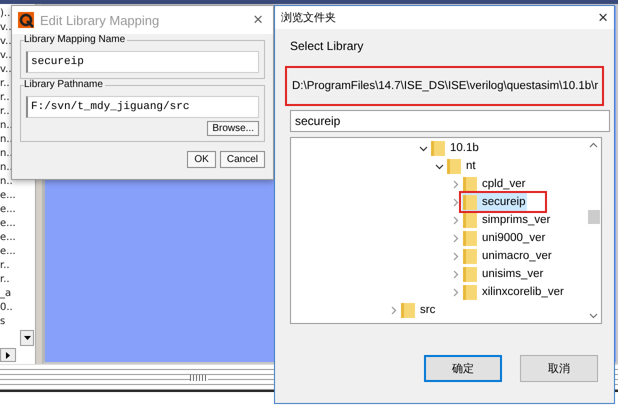 This screenshot has width=618, height=405. I want to click on confirm-button: 确定, so click(463, 368).